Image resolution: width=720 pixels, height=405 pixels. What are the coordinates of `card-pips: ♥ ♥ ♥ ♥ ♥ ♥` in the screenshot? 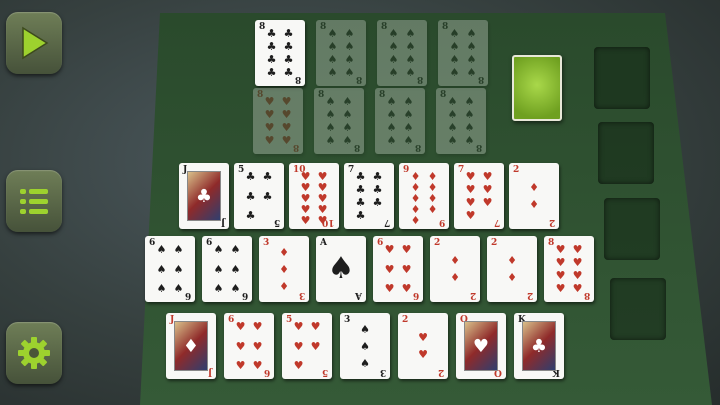 It's located at (249, 346).